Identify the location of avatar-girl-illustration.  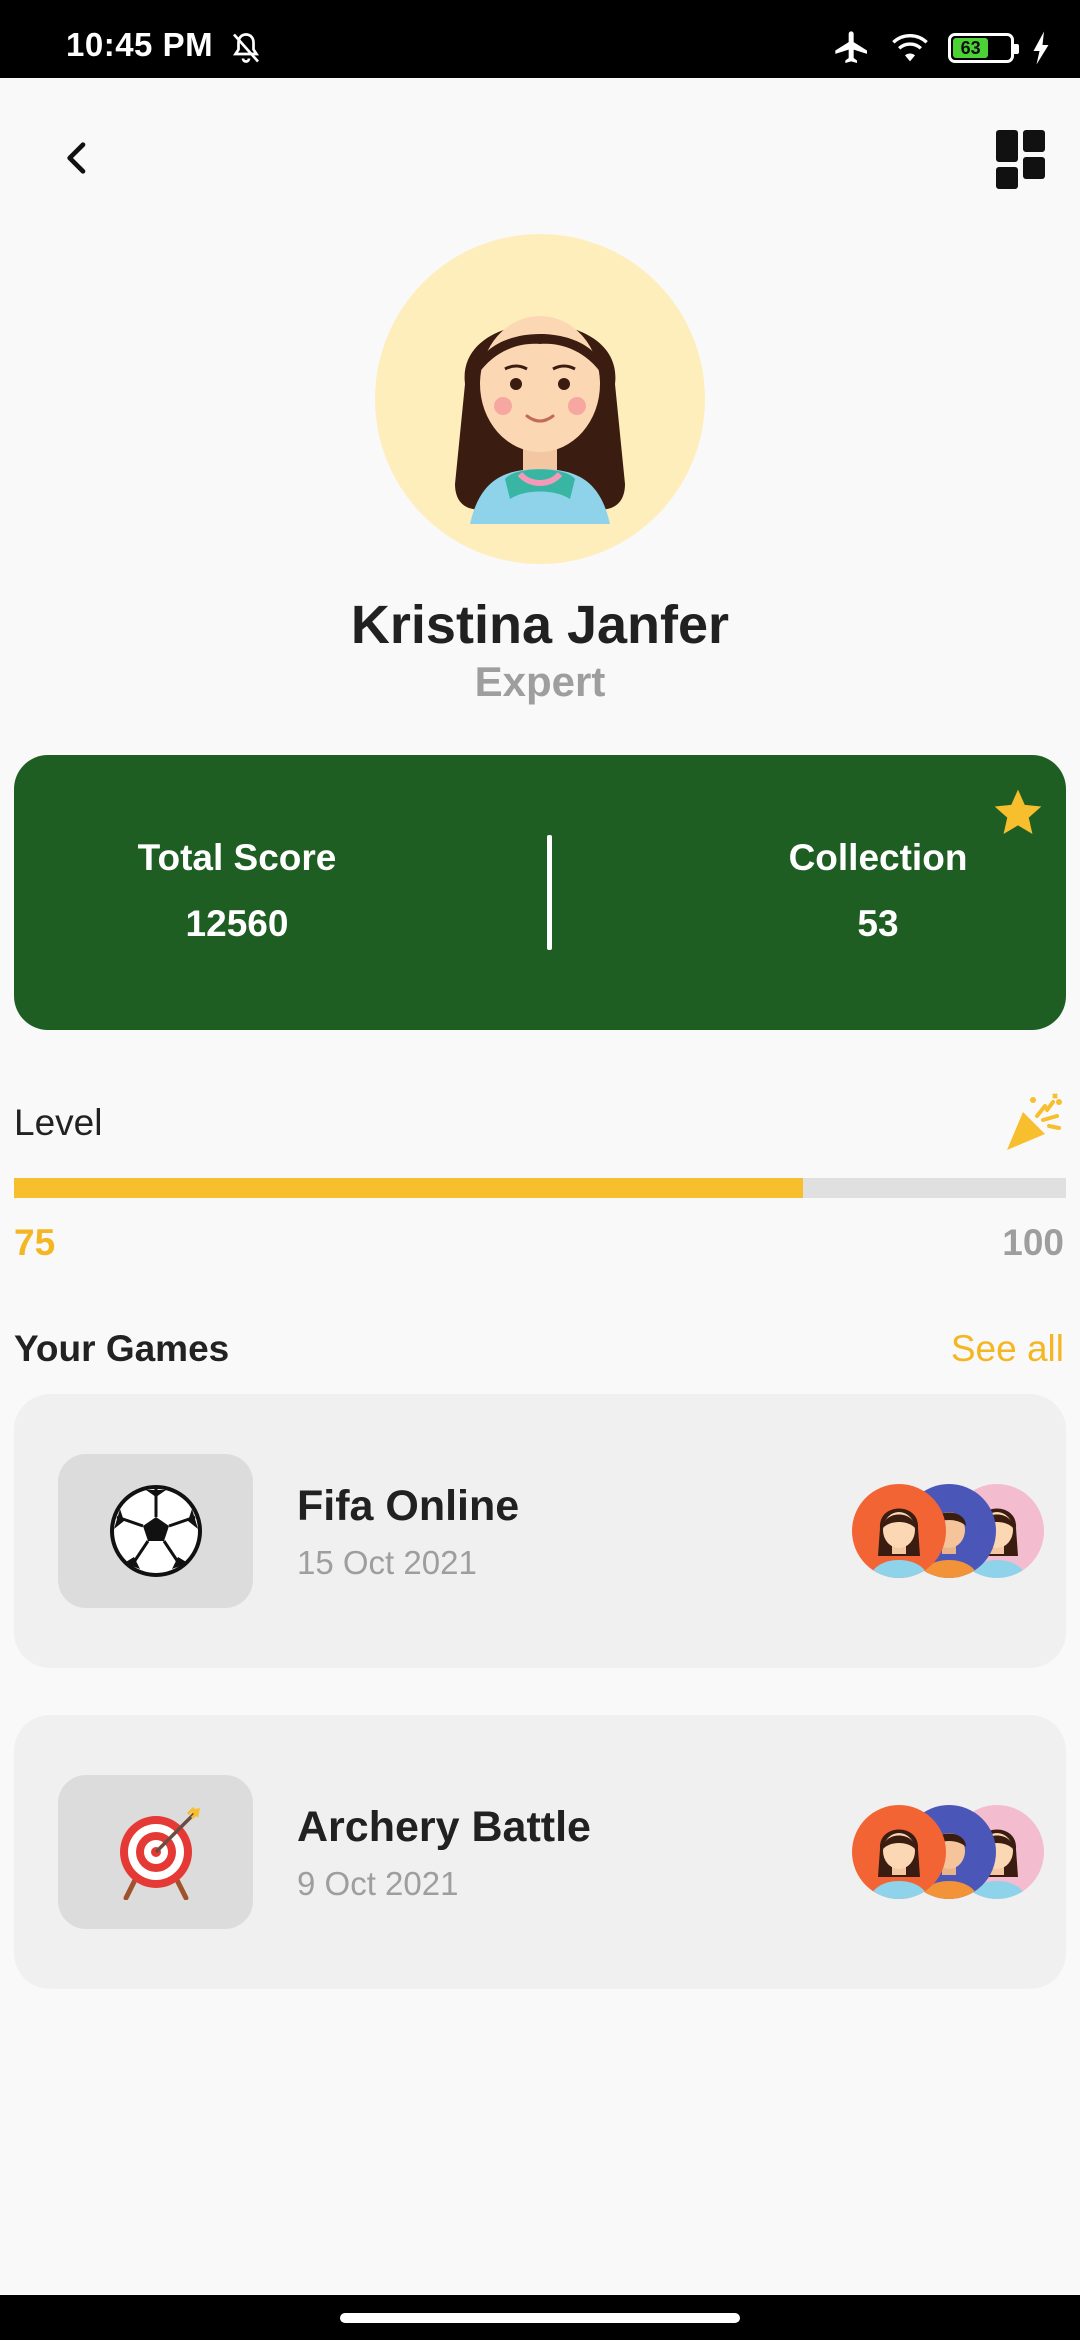
(540, 420).